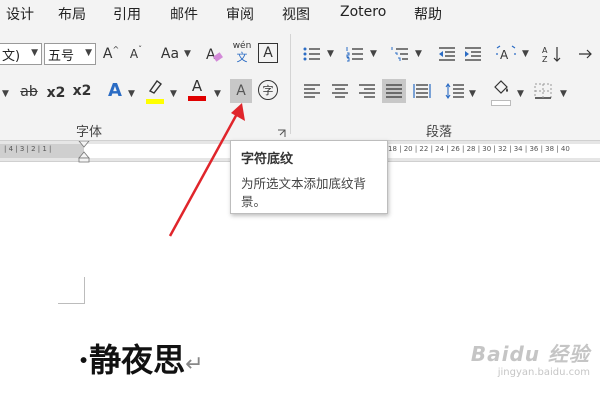  Describe the element at coordinates (137, 360) in the screenshot. I see `document-title-text: 静夜思` at that location.